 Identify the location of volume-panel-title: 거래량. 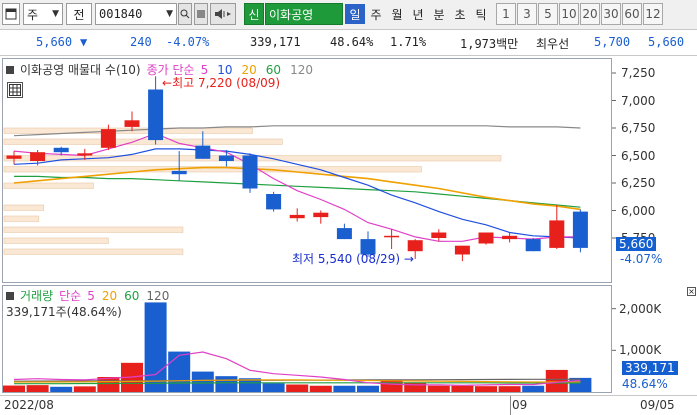
(37, 296).